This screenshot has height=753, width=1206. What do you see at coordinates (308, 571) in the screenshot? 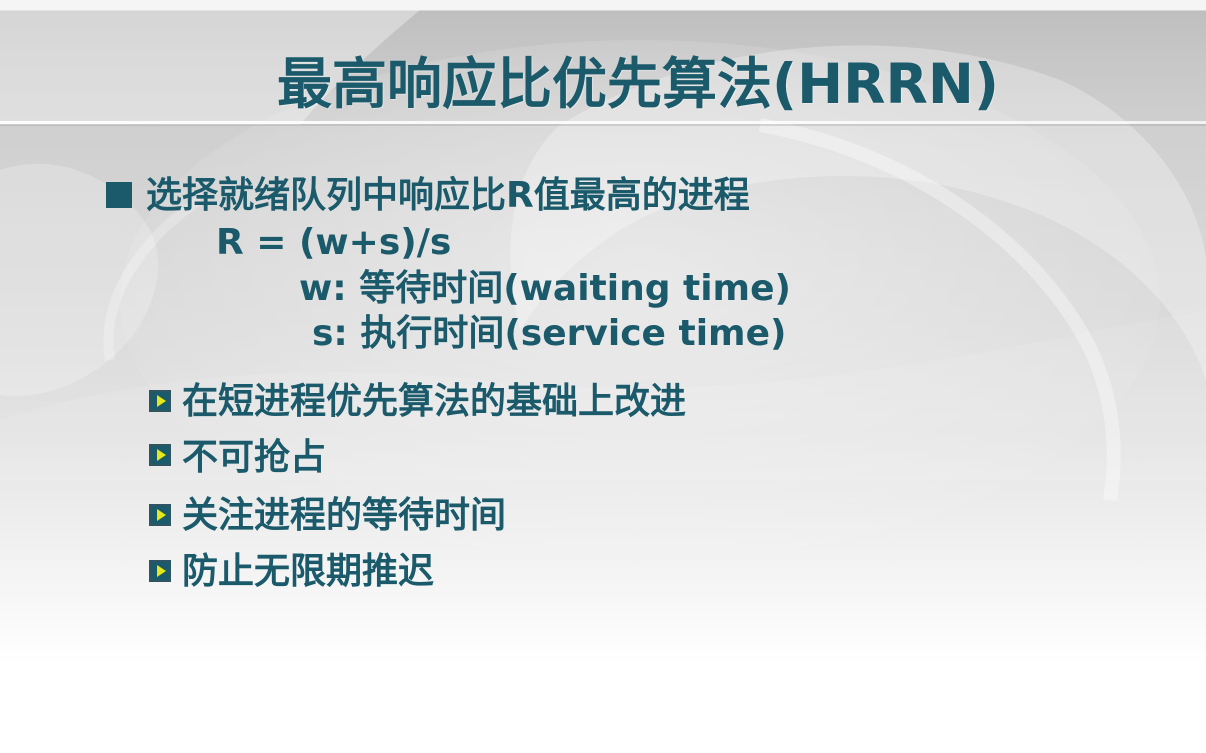
I see `sub-bullet-item: 防止无限期推迟` at bounding box center [308, 571].